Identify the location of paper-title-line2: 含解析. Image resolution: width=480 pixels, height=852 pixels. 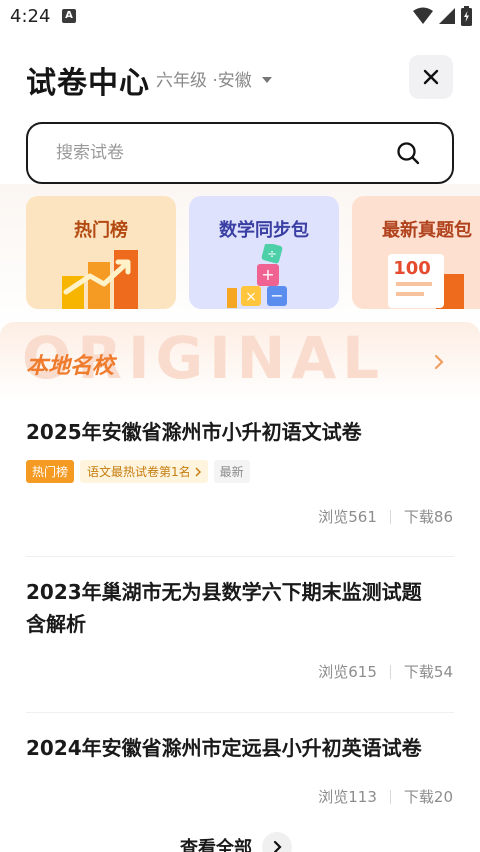
(56, 624).